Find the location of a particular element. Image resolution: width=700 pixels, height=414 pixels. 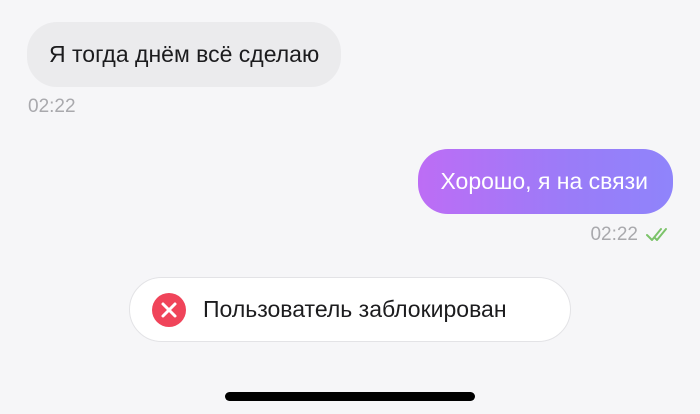

incoming-message-bubble: Я тогда днём всё сделаю is located at coordinates (184, 54).